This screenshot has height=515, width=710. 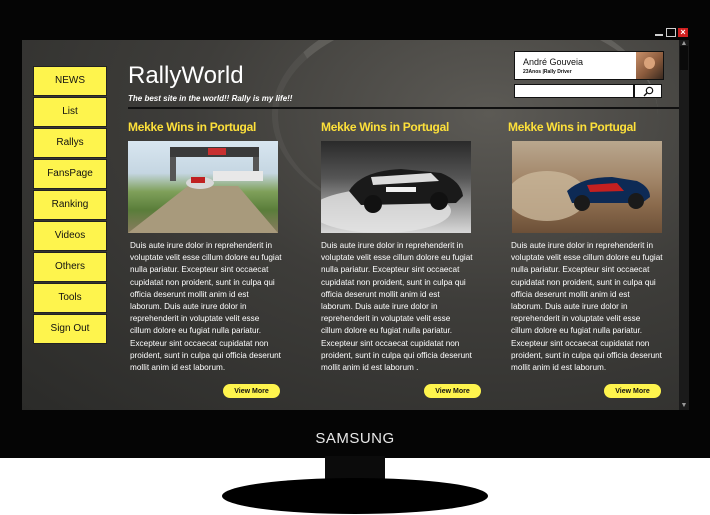 I want to click on avatar, so click(x=649, y=65).